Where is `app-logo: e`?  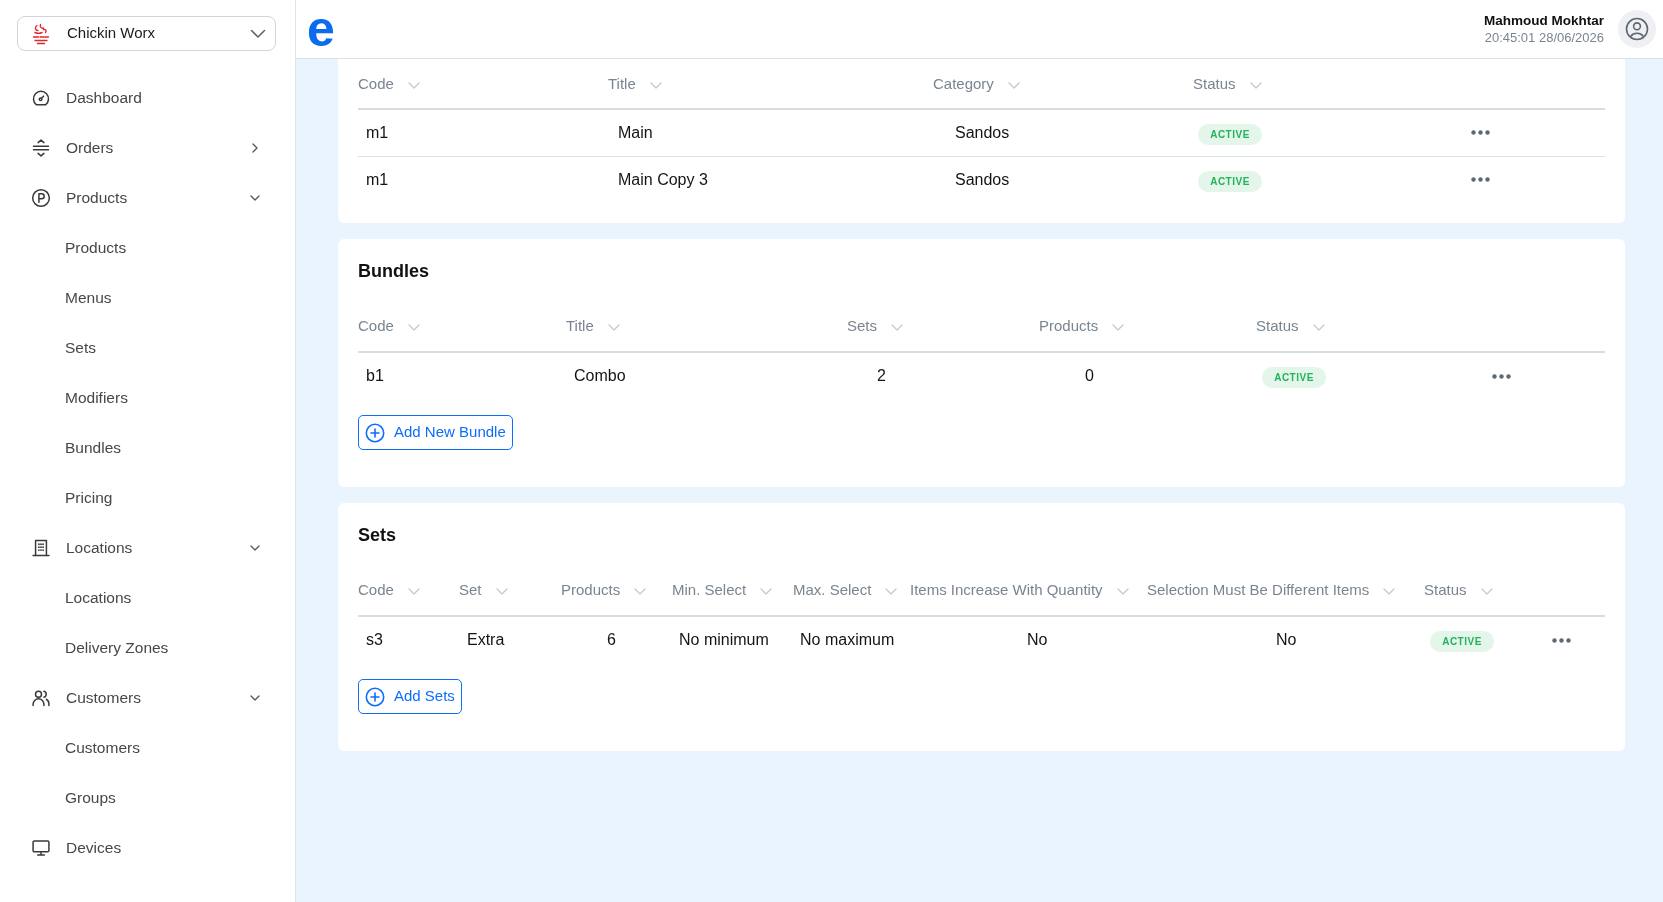
app-logo: e is located at coordinates (321, 29).